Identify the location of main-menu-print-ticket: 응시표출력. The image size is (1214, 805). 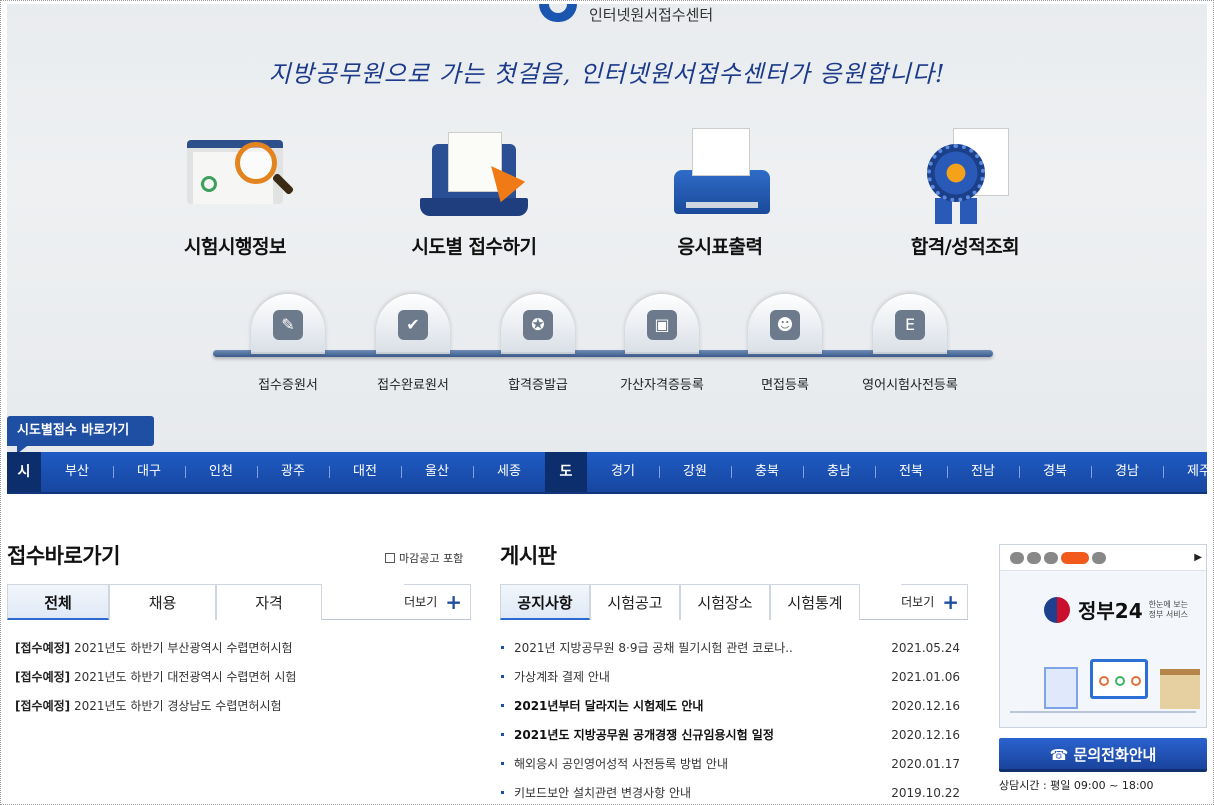
(720, 194).